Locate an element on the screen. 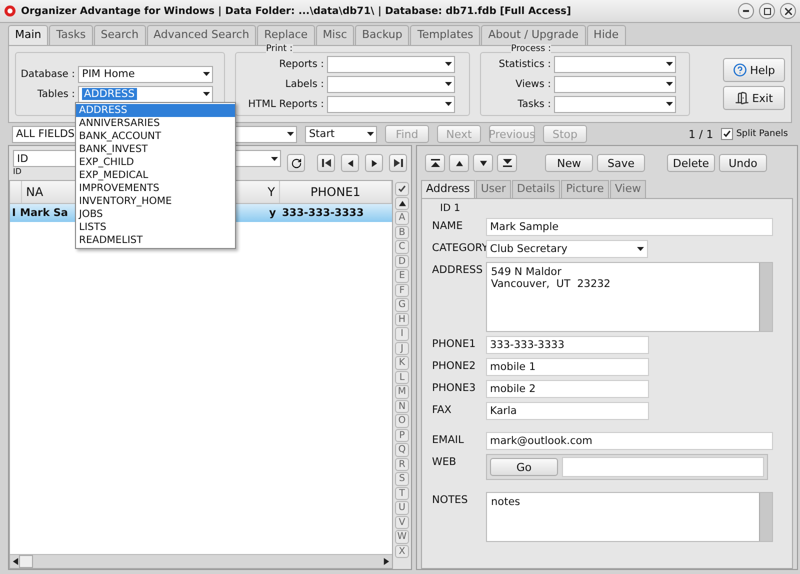  group-title: Print : is located at coordinates (279, 49).